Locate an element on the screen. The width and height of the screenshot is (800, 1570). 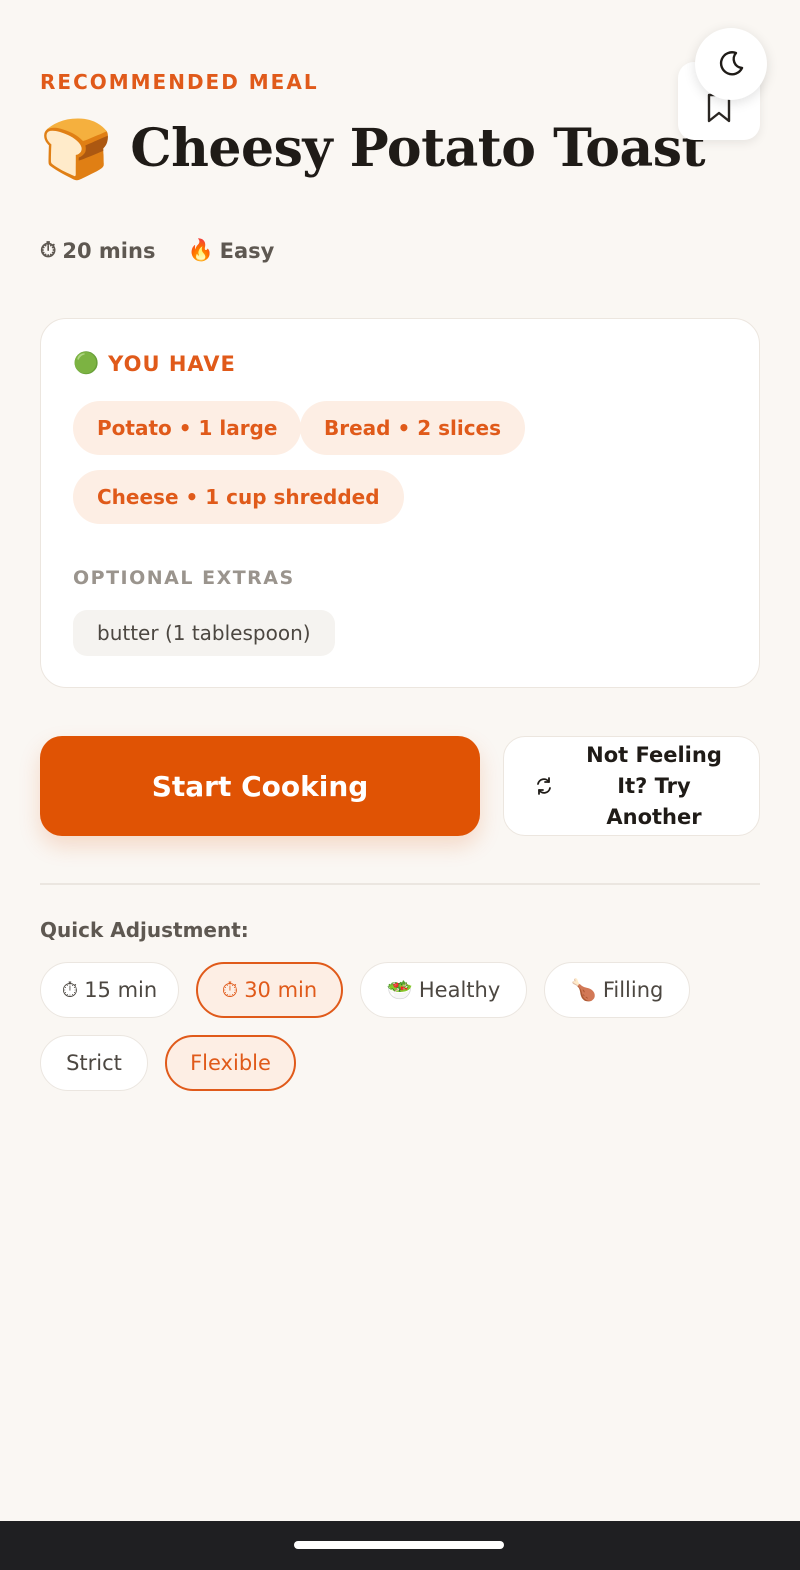
divider is located at coordinates (400, 884).